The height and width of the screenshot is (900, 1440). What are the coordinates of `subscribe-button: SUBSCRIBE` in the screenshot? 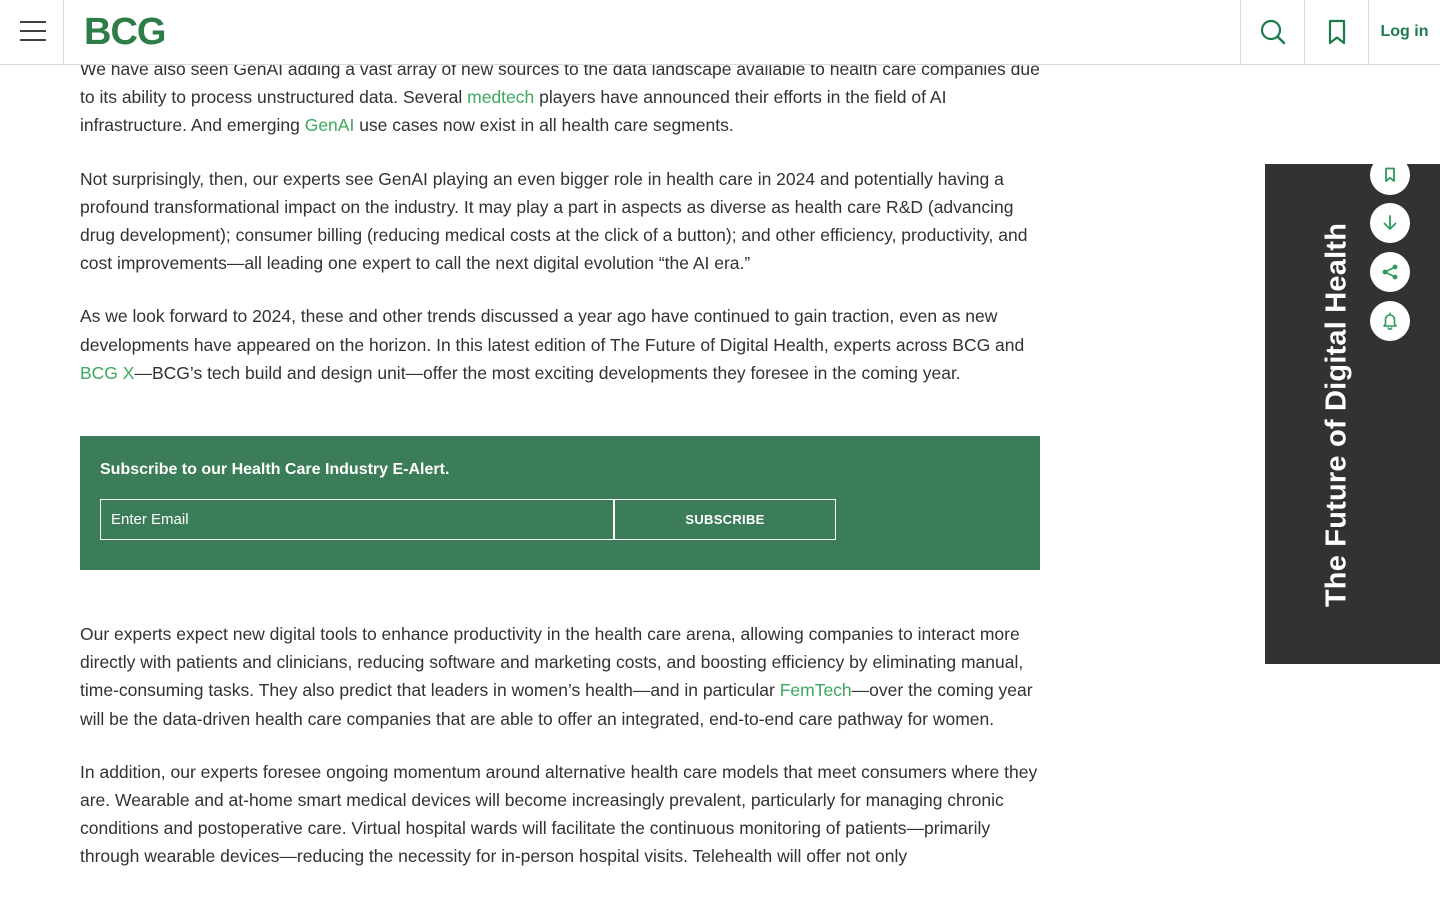 It's located at (725, 519).